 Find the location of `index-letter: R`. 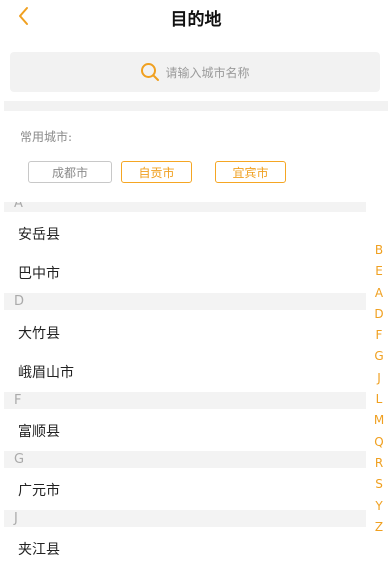

index-letter: R is located at coordinates (379, 463).